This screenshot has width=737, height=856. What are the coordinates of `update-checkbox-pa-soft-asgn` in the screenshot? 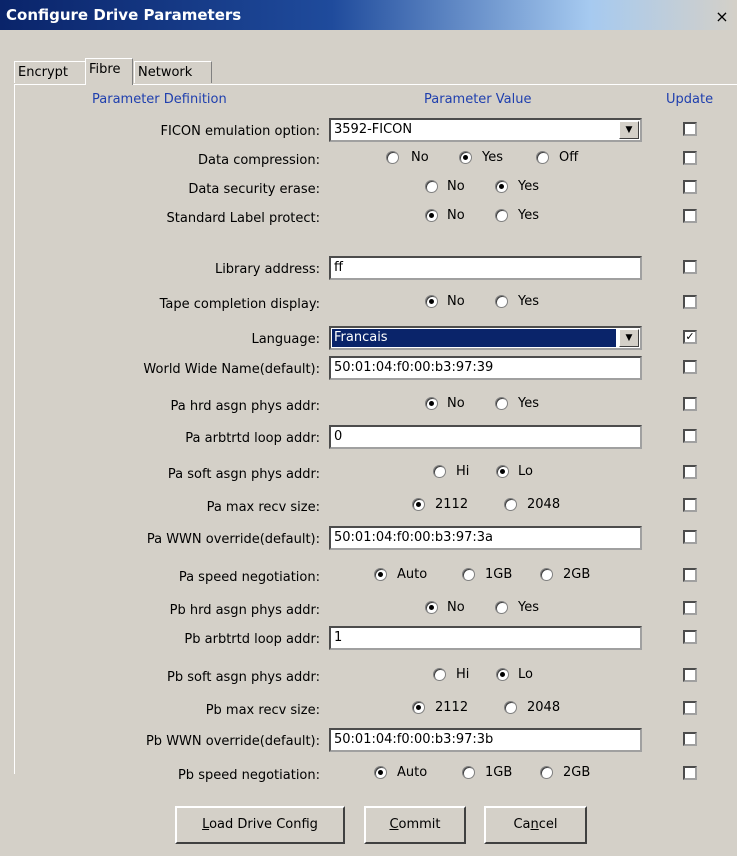 It's located at (690, 472).